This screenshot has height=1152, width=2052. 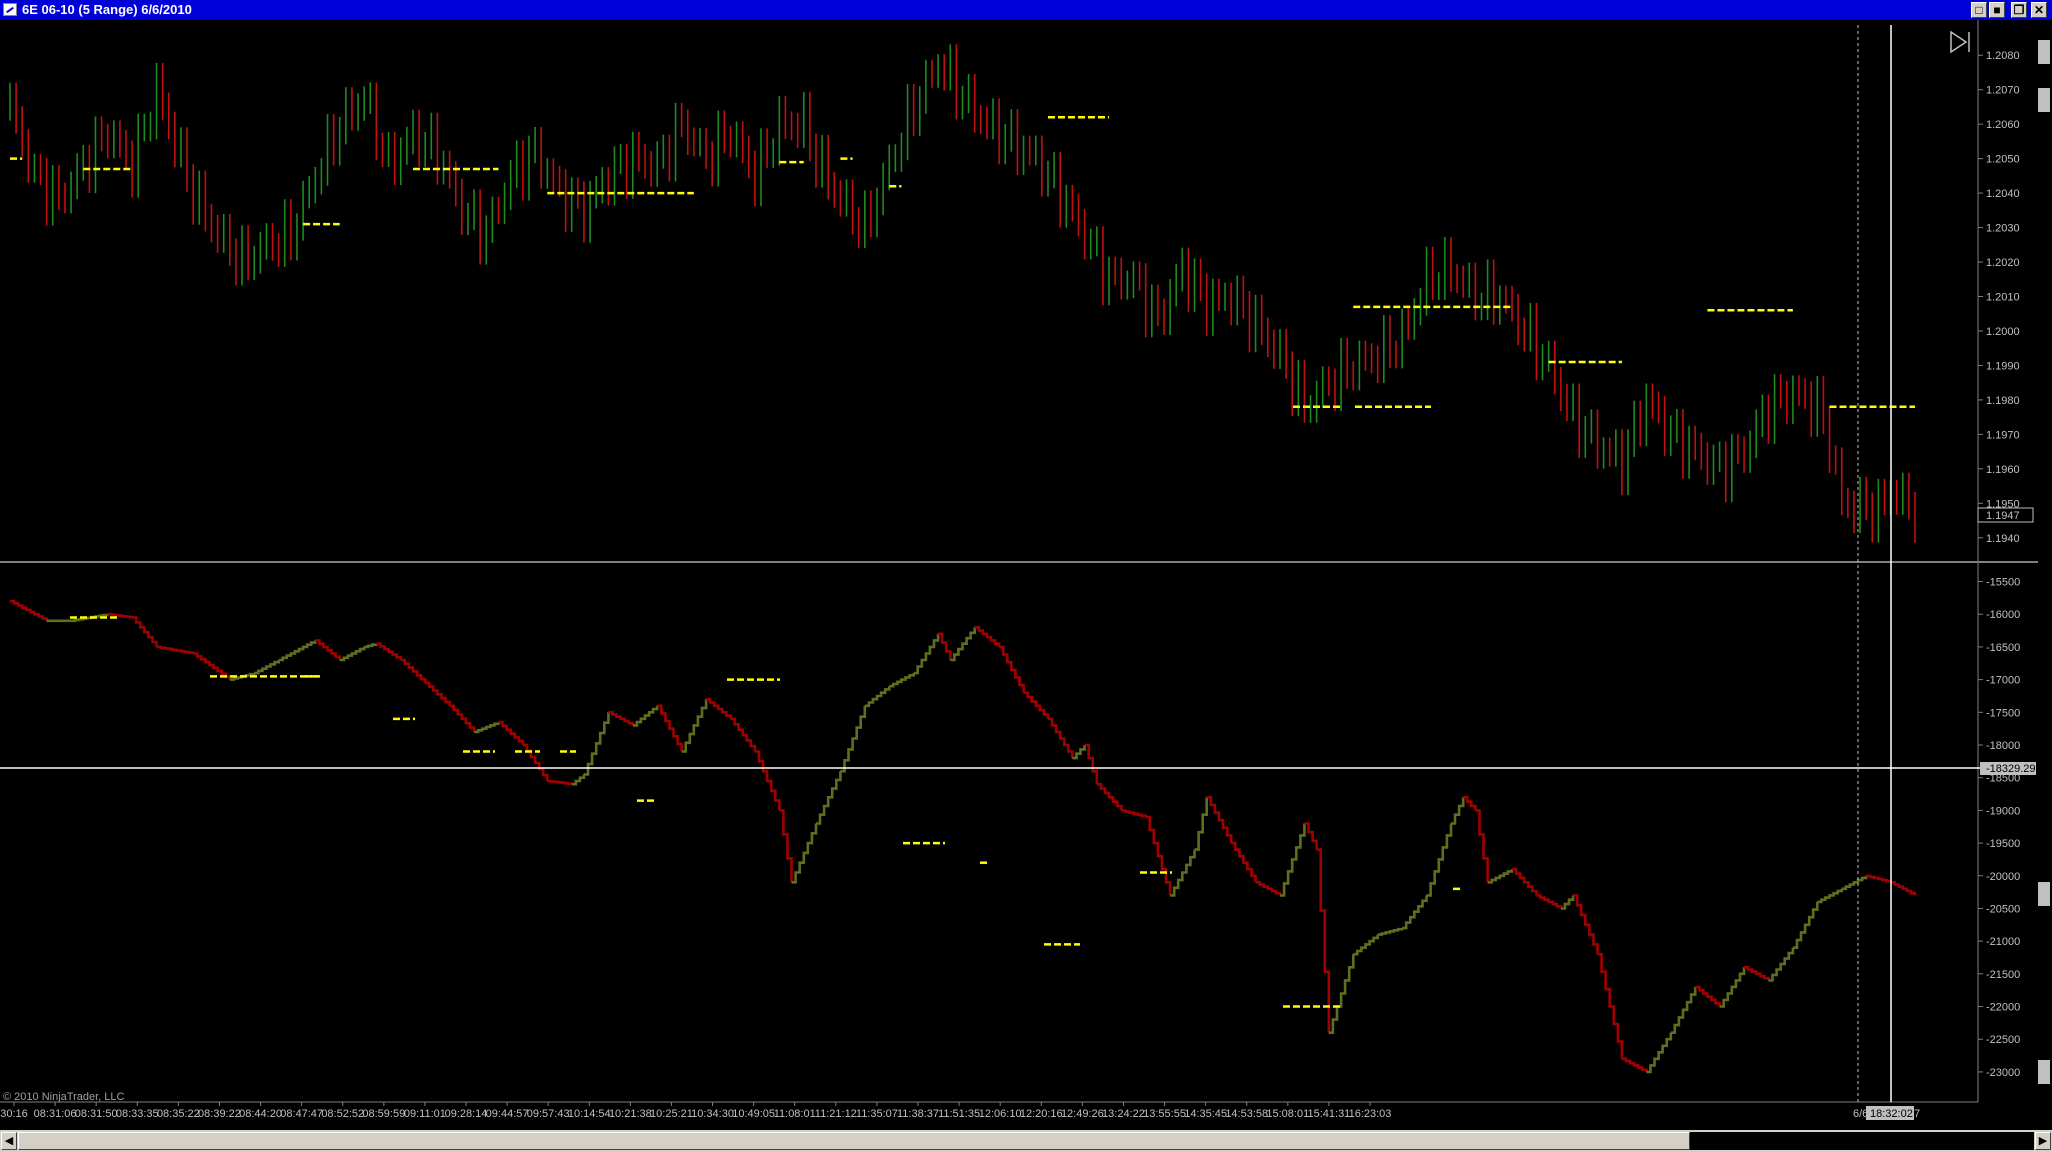 I want to click on time-axis-label: 09:44:57, so click(x=507, y=1114).